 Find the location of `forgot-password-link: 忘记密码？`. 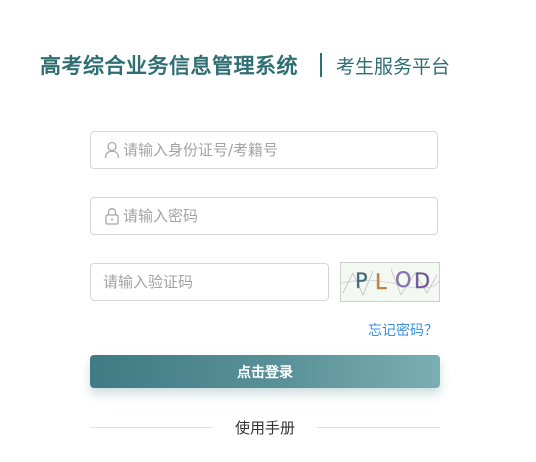

forgot-password-link: 忘记密码？ is located at coordinates (403, 330).